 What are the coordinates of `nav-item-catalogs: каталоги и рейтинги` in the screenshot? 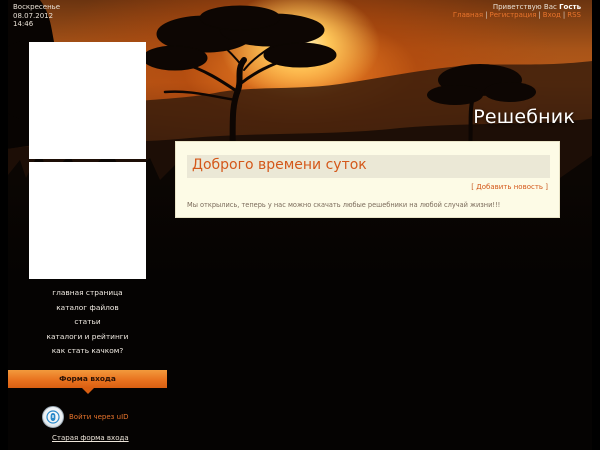 It's located at (87, 337).